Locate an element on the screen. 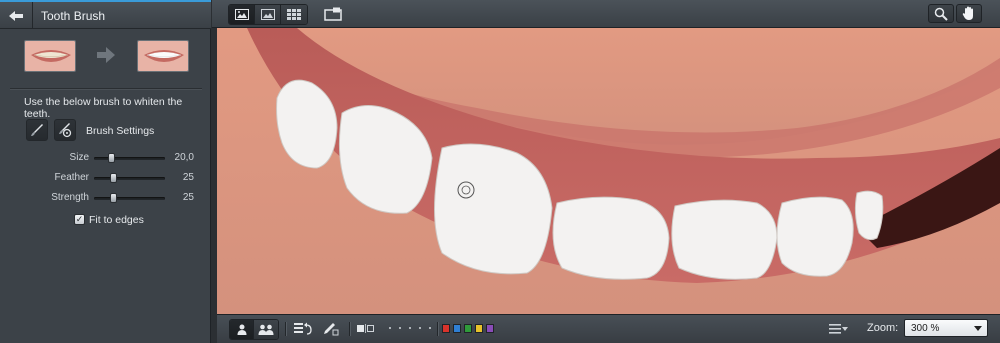 Image resolution: width=1000 pixels, height=343 pixels. zoom-value: 300 % is located at coordinates (925, 328).